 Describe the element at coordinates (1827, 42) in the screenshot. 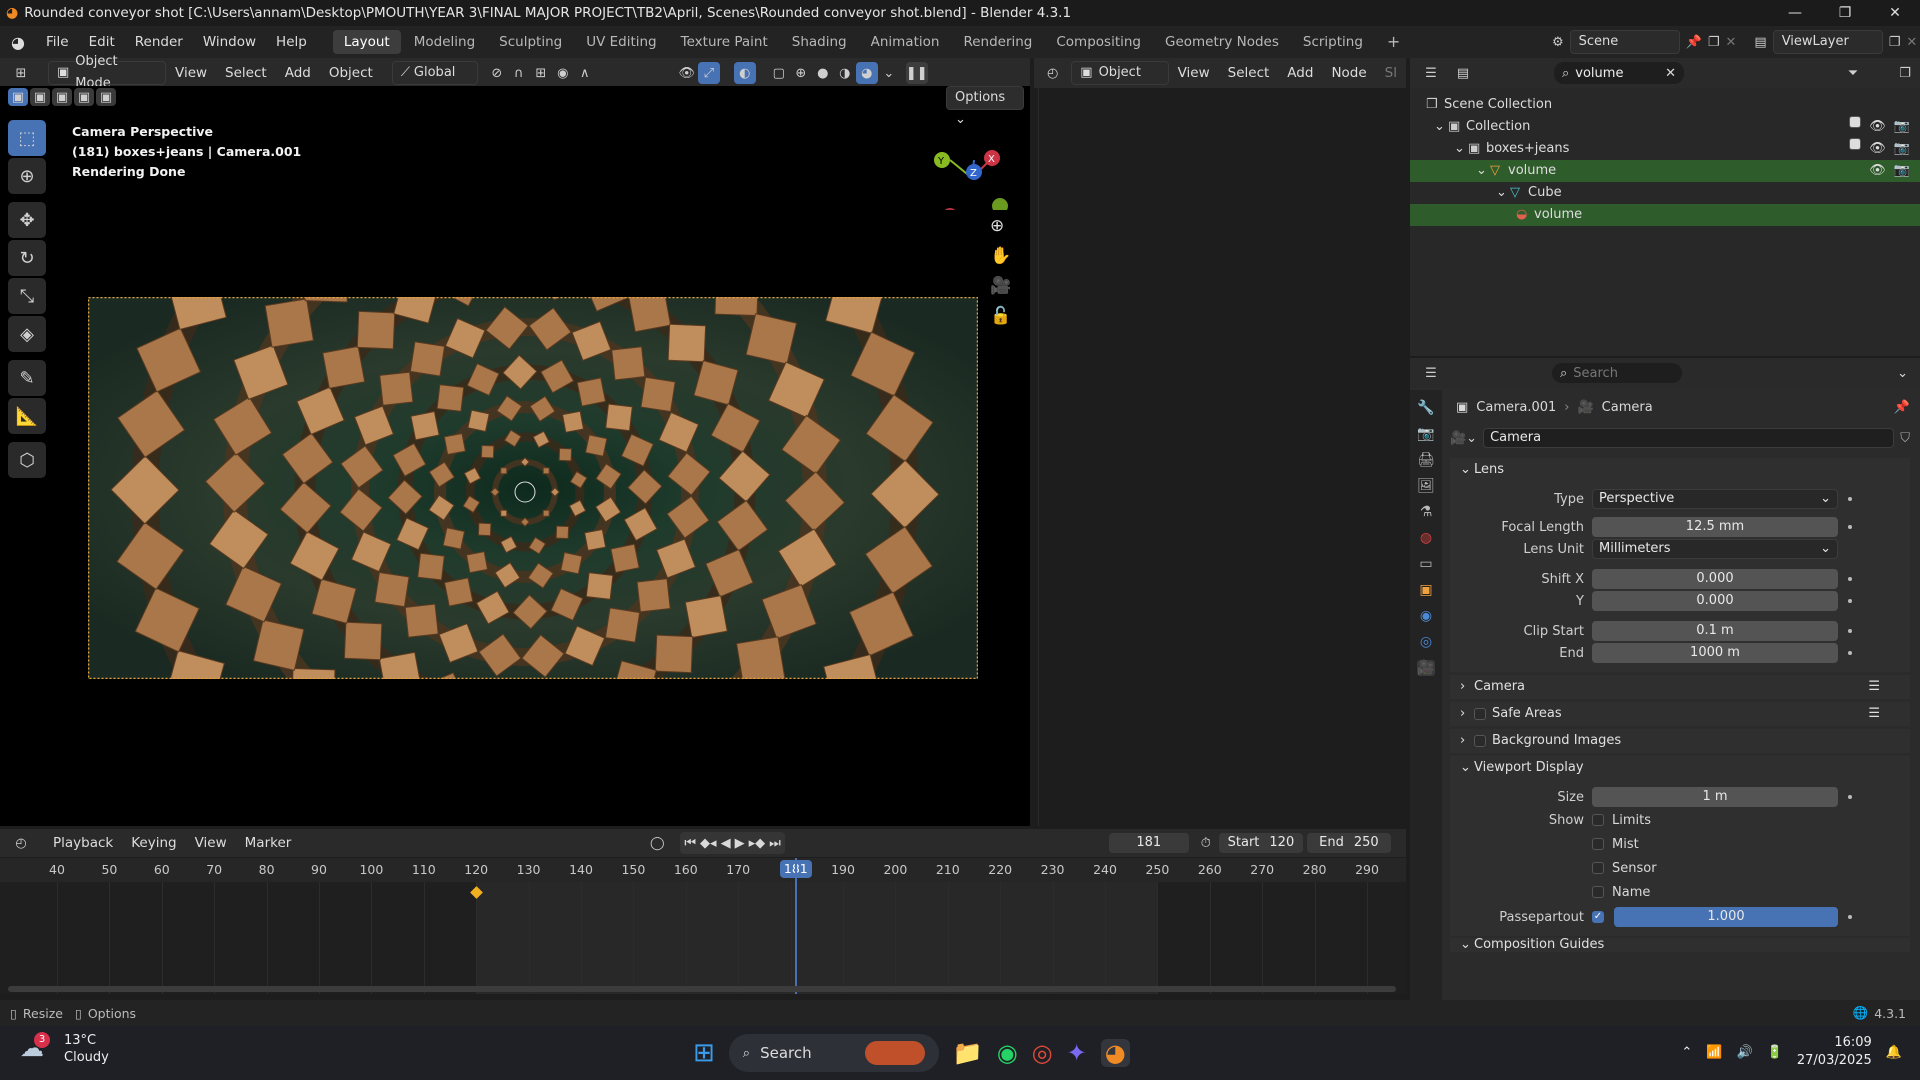

I see `viewlayer-selector: ViewLayer` at that location.